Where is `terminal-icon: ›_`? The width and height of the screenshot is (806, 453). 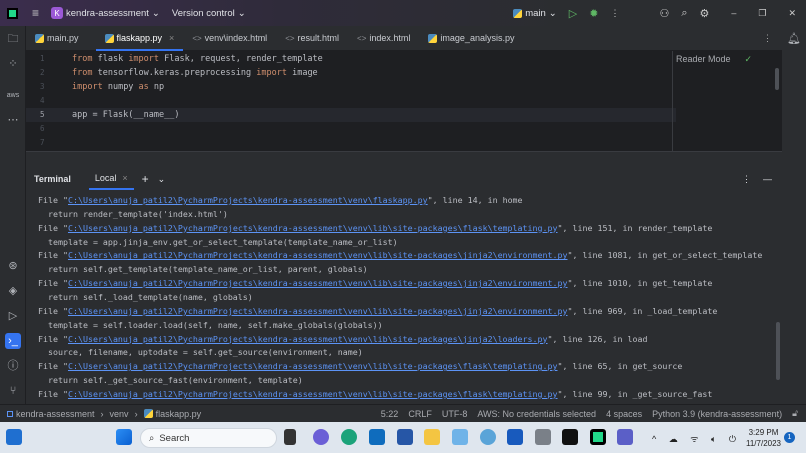 terminal-icon: ›_ is located at coordinates (13, 341).